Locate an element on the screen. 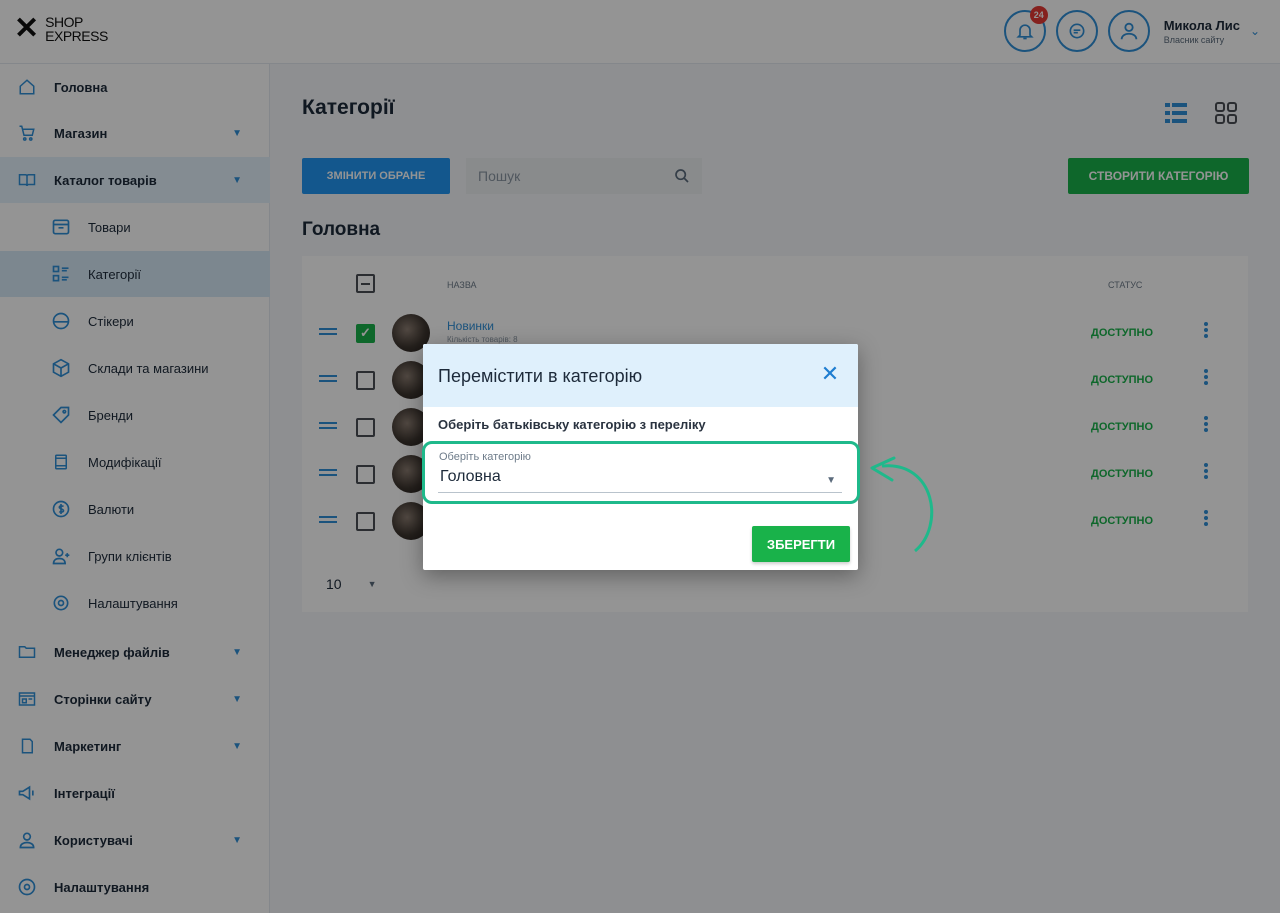  dialog-header: Перемістити в категорію ✕ is located at coordinates (640, 375).